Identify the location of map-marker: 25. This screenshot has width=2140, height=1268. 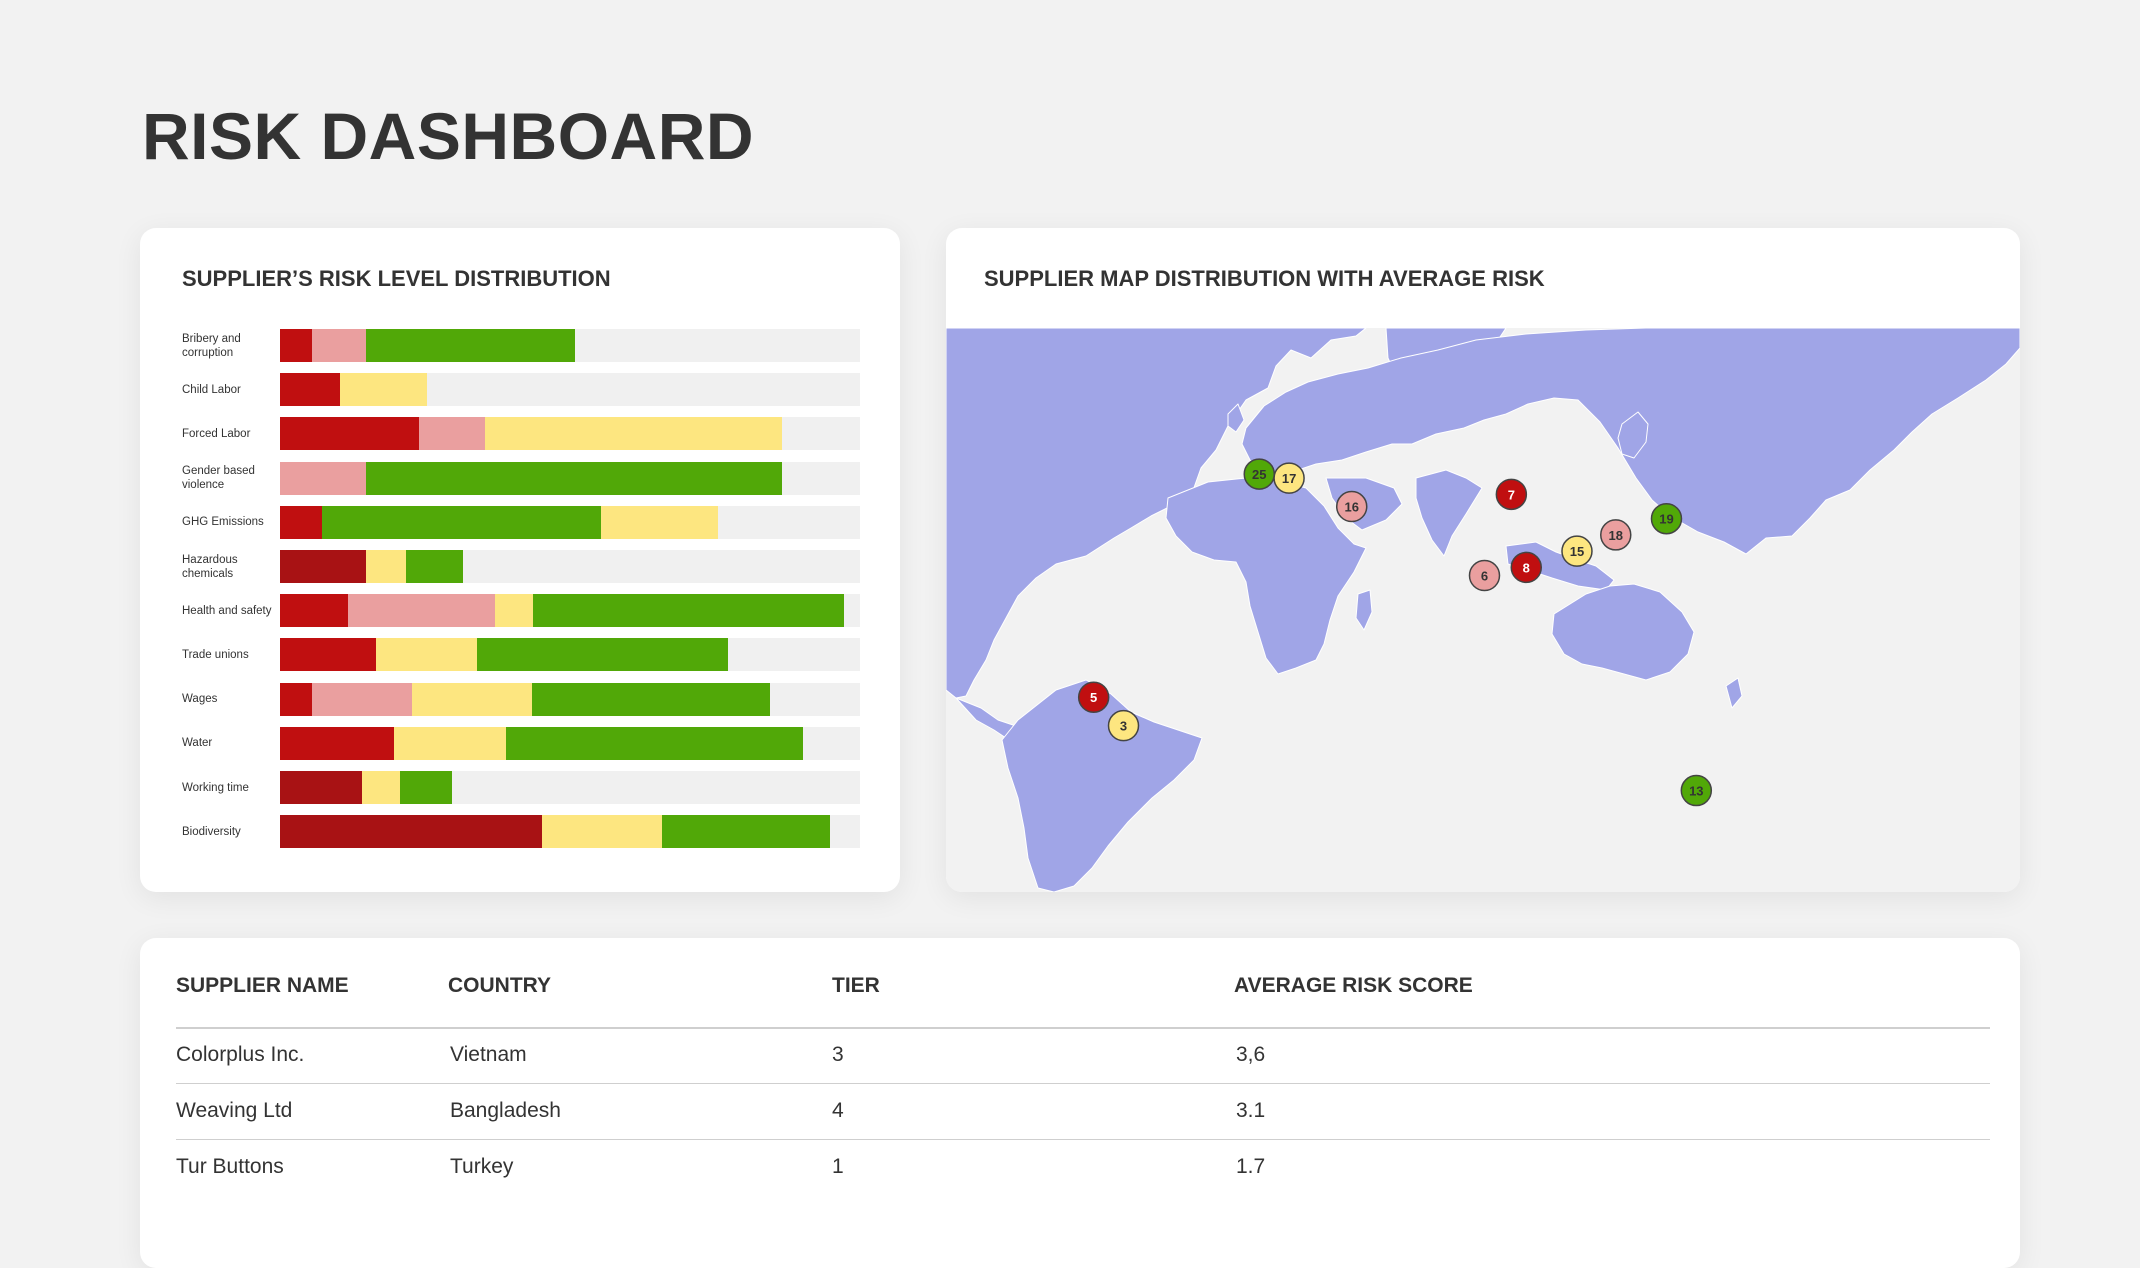
(1259, 474).